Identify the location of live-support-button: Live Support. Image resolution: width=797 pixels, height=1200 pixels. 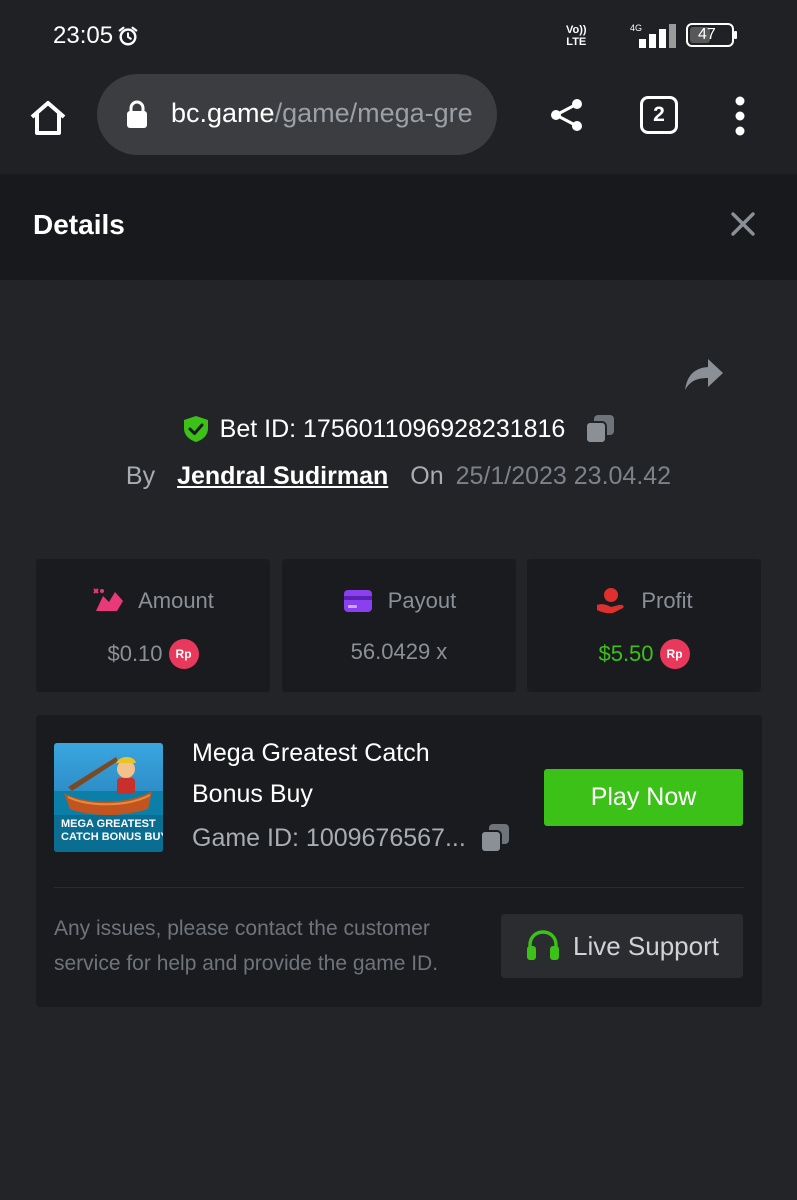
(622, 946).